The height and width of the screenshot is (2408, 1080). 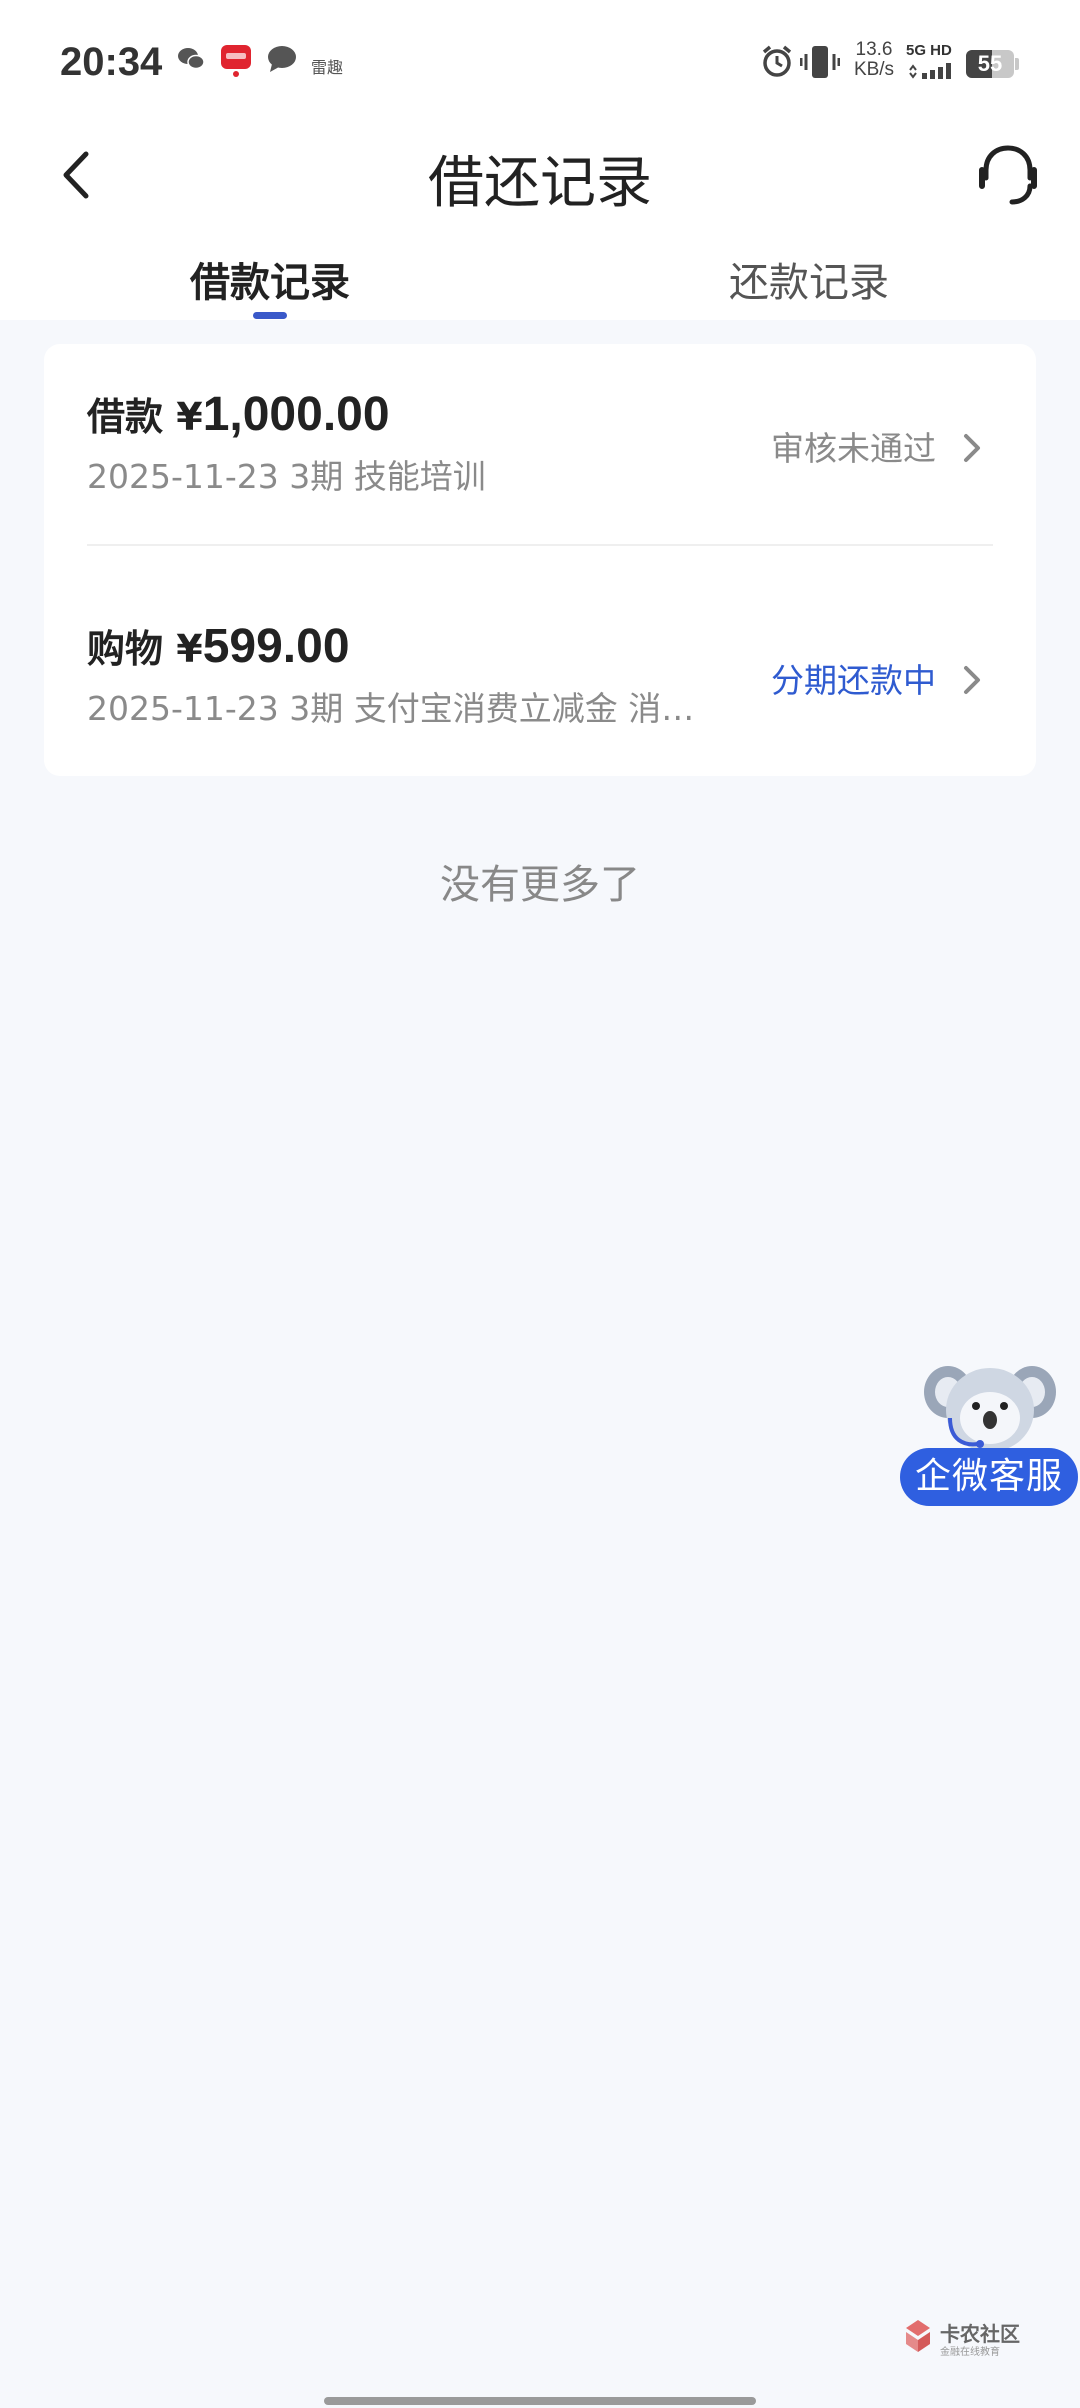 I want to click on record-amount: 599.00, so click(x=276, y=646).